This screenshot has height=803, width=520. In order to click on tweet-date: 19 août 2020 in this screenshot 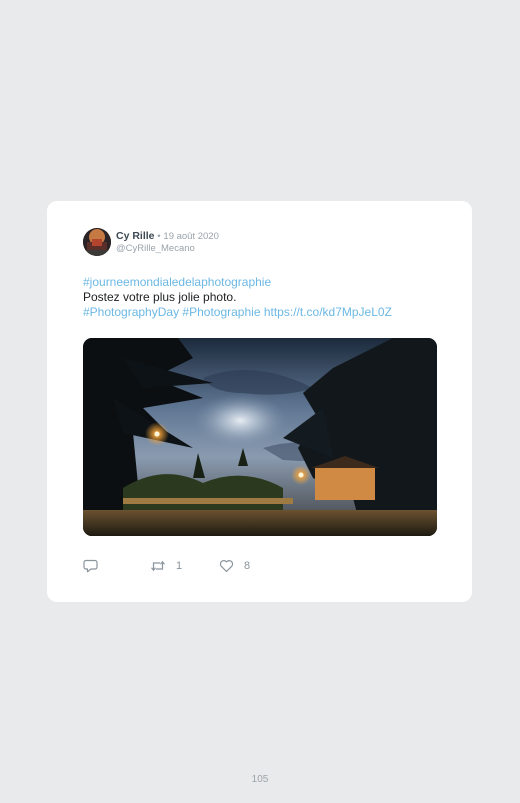, I will do `click(190, 236)`.